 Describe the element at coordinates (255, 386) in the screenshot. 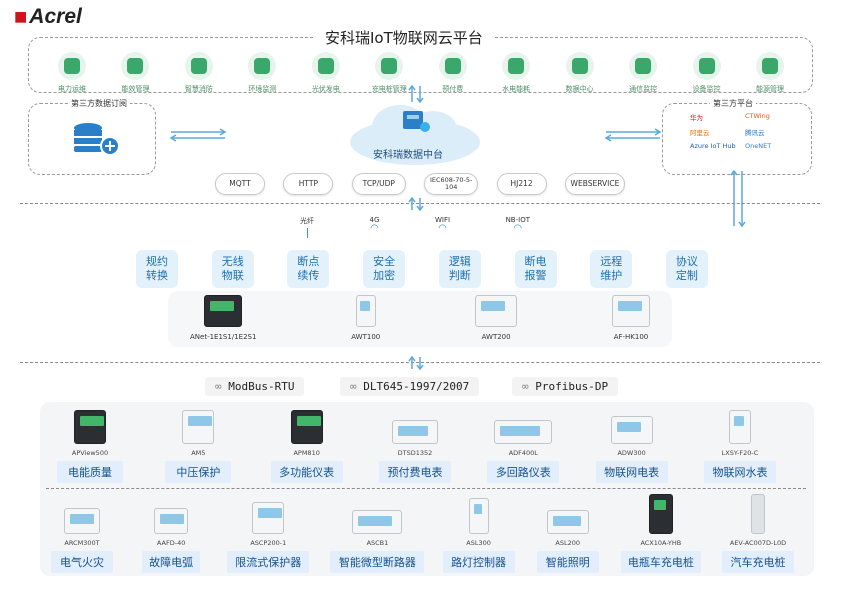

I see `bus-modbus: ∞ ModBus-RTU` at that location.